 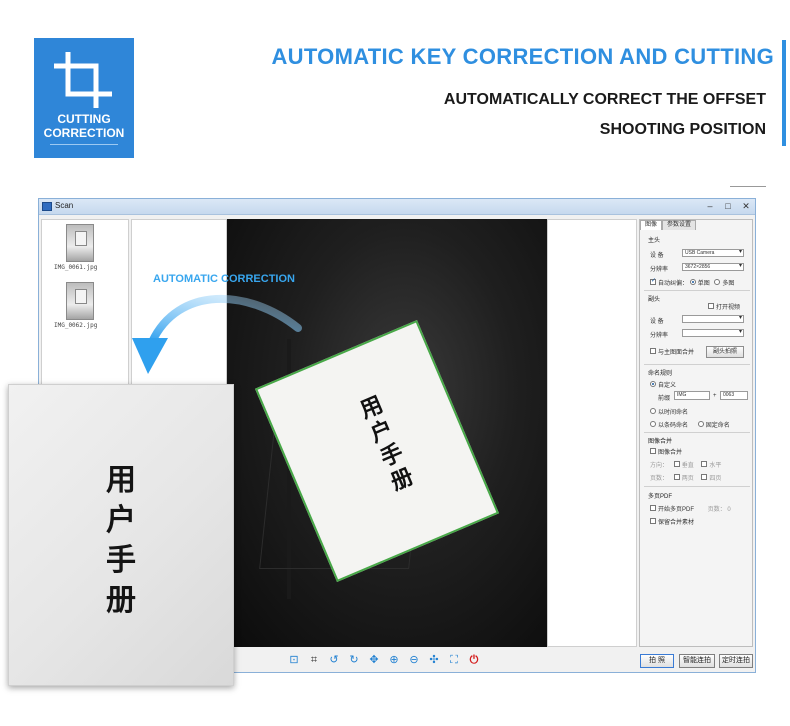 I want to click on time-name-radio, so click(x=653, y=411).